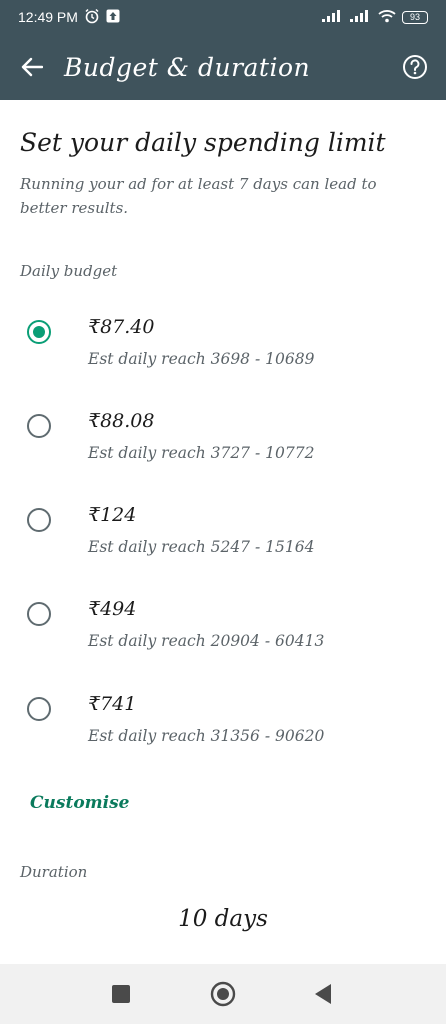 This screenshot has width=446, height=1024. What do you see at coordinates (415, 17) in the screenshot?
I see `battery-icon: 93` at bounding box center [415, 17].